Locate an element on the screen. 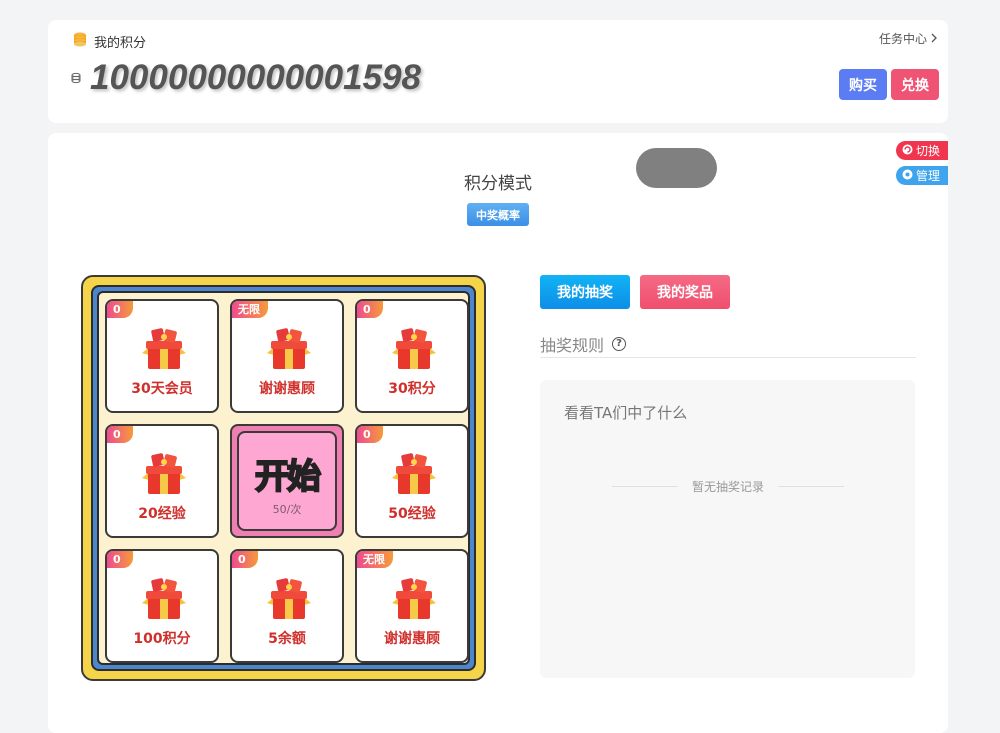  points-label-row: 我的积分 is located at coordinates (109, 41).